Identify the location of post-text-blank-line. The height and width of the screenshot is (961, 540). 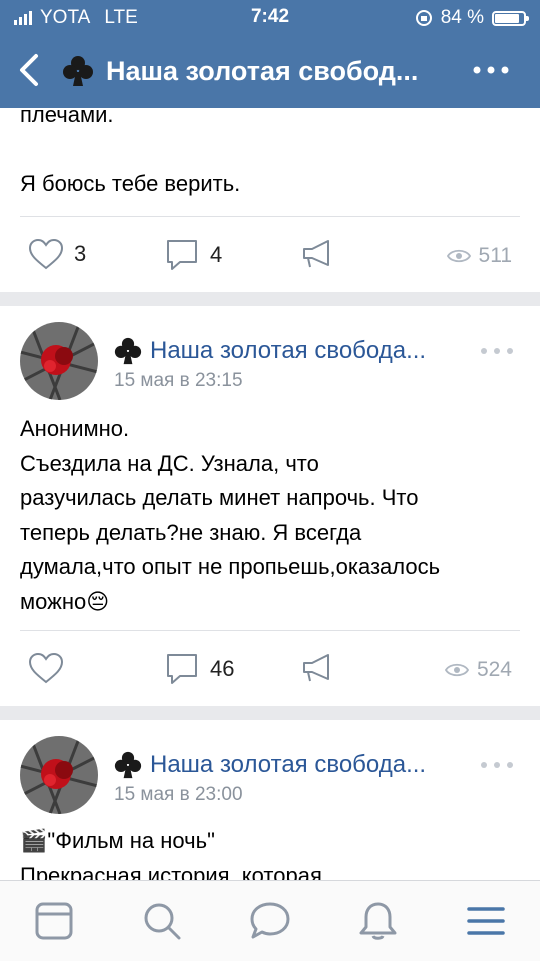
(270, 150).